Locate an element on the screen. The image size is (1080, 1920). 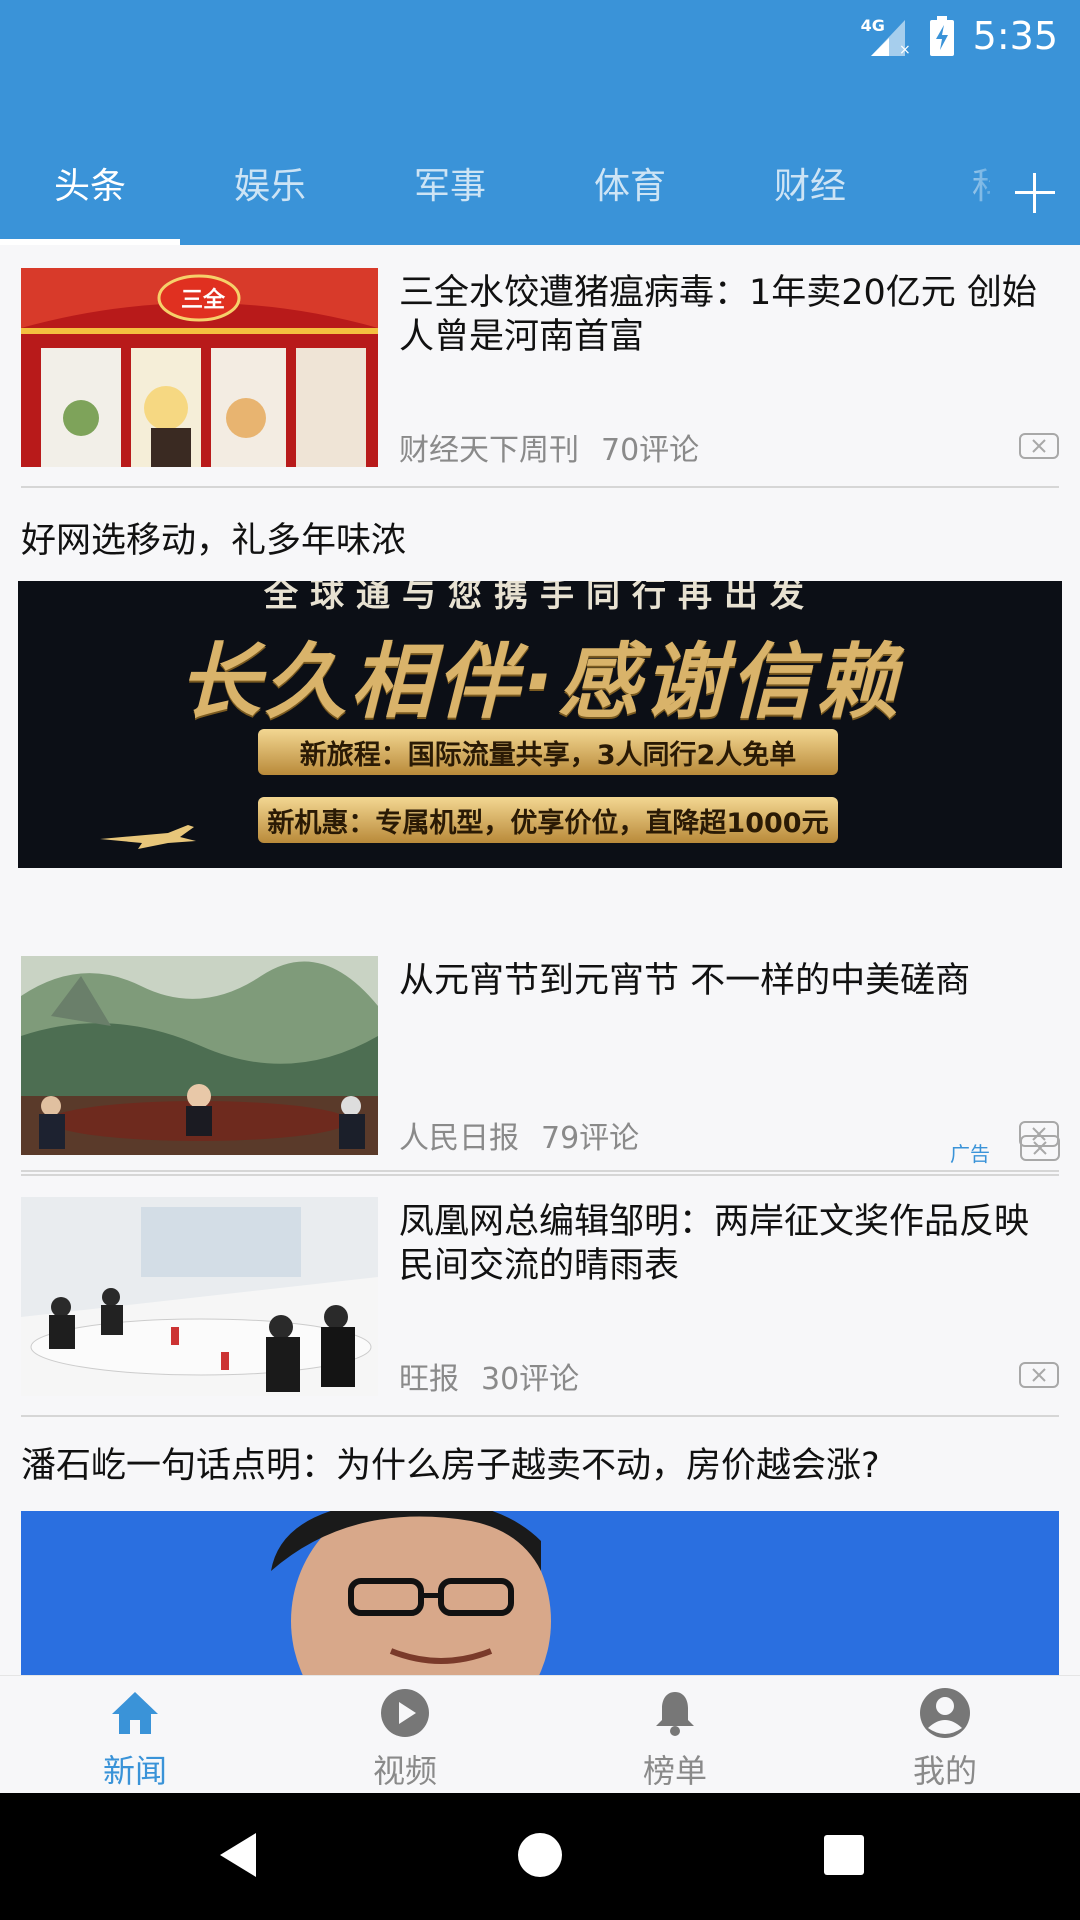
nav-video: 视频 is located at coordinates (405, 1735).